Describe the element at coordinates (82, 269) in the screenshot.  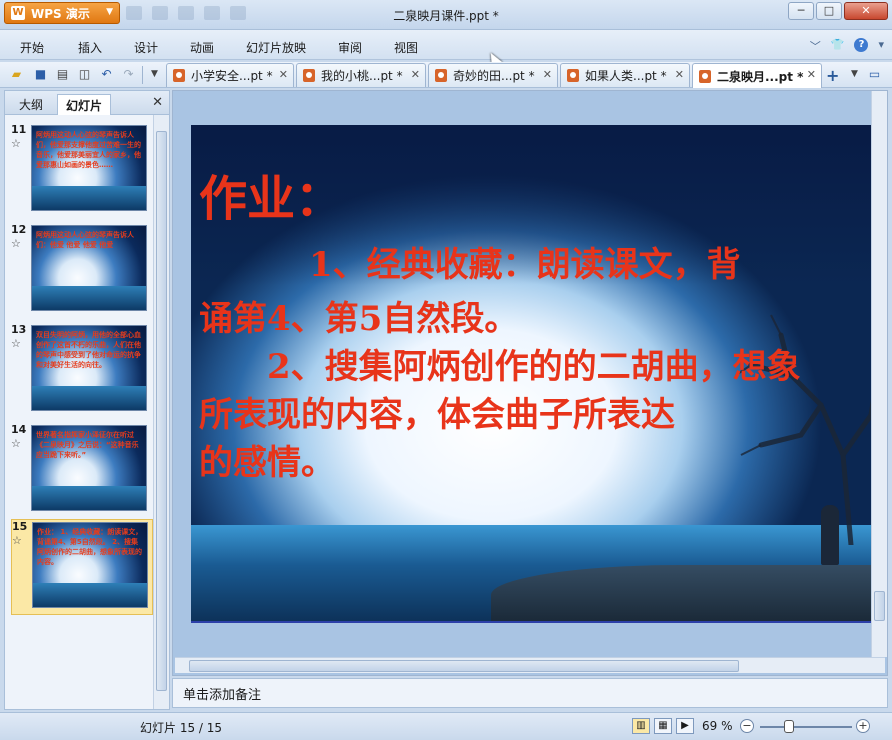
I see `slide-thumbnail-12: 12 ☆ 阿炳用这动人心弦的琴声告诉人们：他爱 他爱 他爱 他爱` at that location.